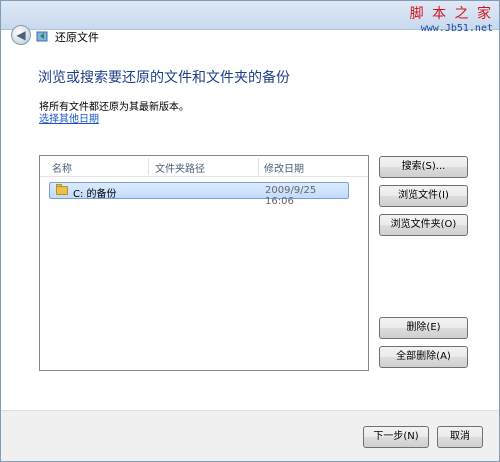 This screenshot has width=500, height=462. I want to click on folder-icon, so click(62, 190).